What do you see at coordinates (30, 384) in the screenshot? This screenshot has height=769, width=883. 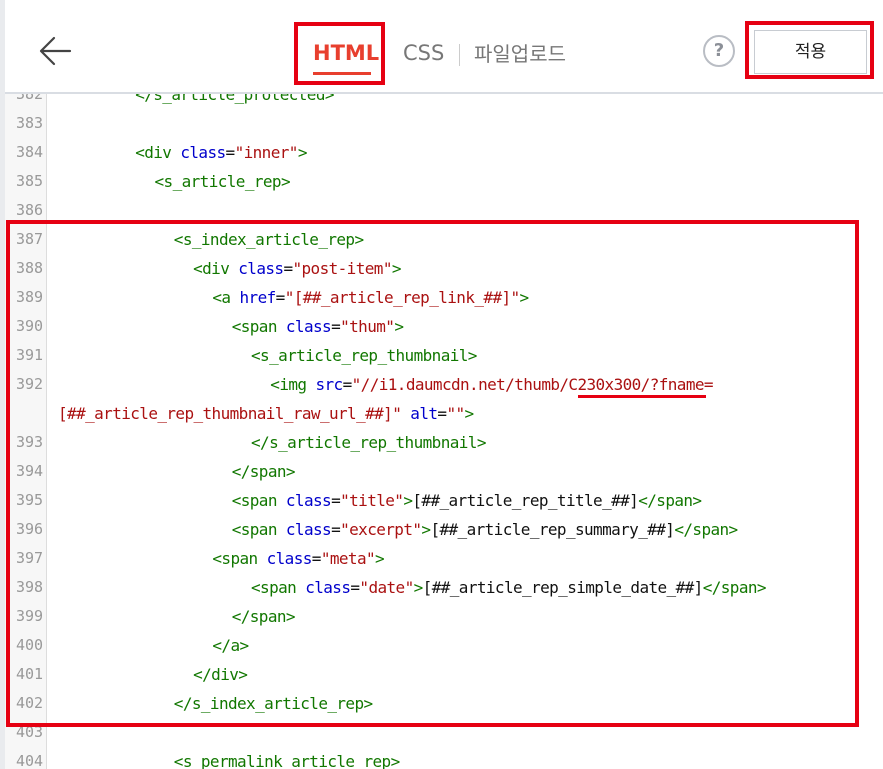 I see `line-number: 392` at bounding box center [30, 384].